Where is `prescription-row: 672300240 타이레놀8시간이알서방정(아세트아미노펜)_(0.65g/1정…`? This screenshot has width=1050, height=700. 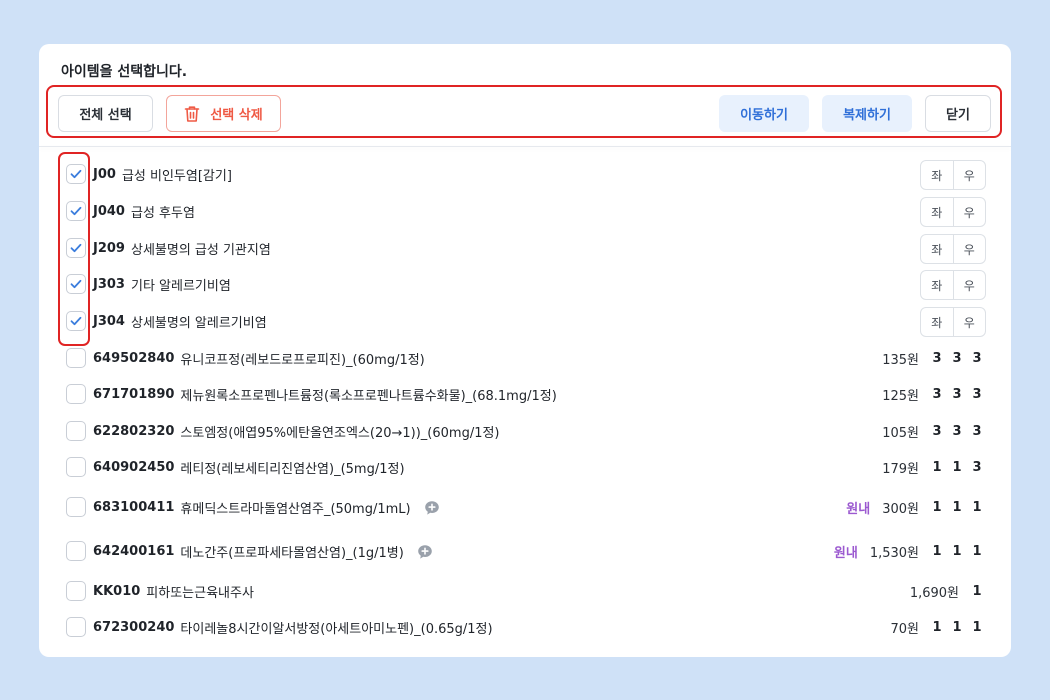
prescription-row: 672300240 타이레놀8시간이알서방정(아세트아미노펜)_(0.65g/1정… is located at coordinates (525, 628).